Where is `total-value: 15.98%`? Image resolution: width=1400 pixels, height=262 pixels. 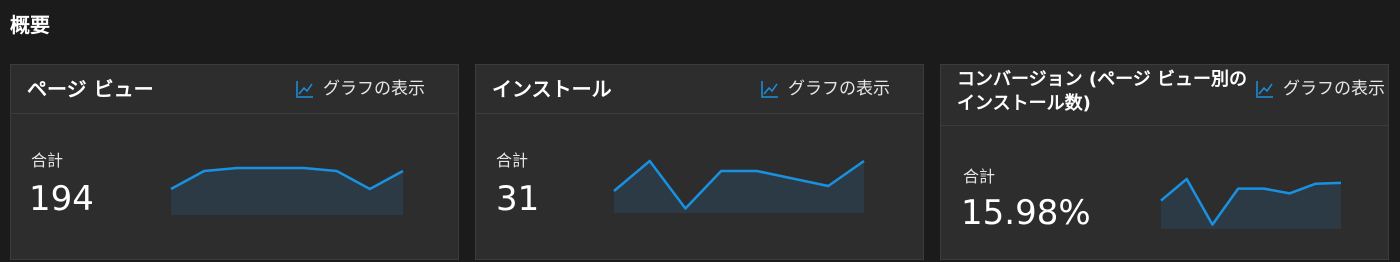
total-value: 15.98% is located at coordinates (1026, 213).